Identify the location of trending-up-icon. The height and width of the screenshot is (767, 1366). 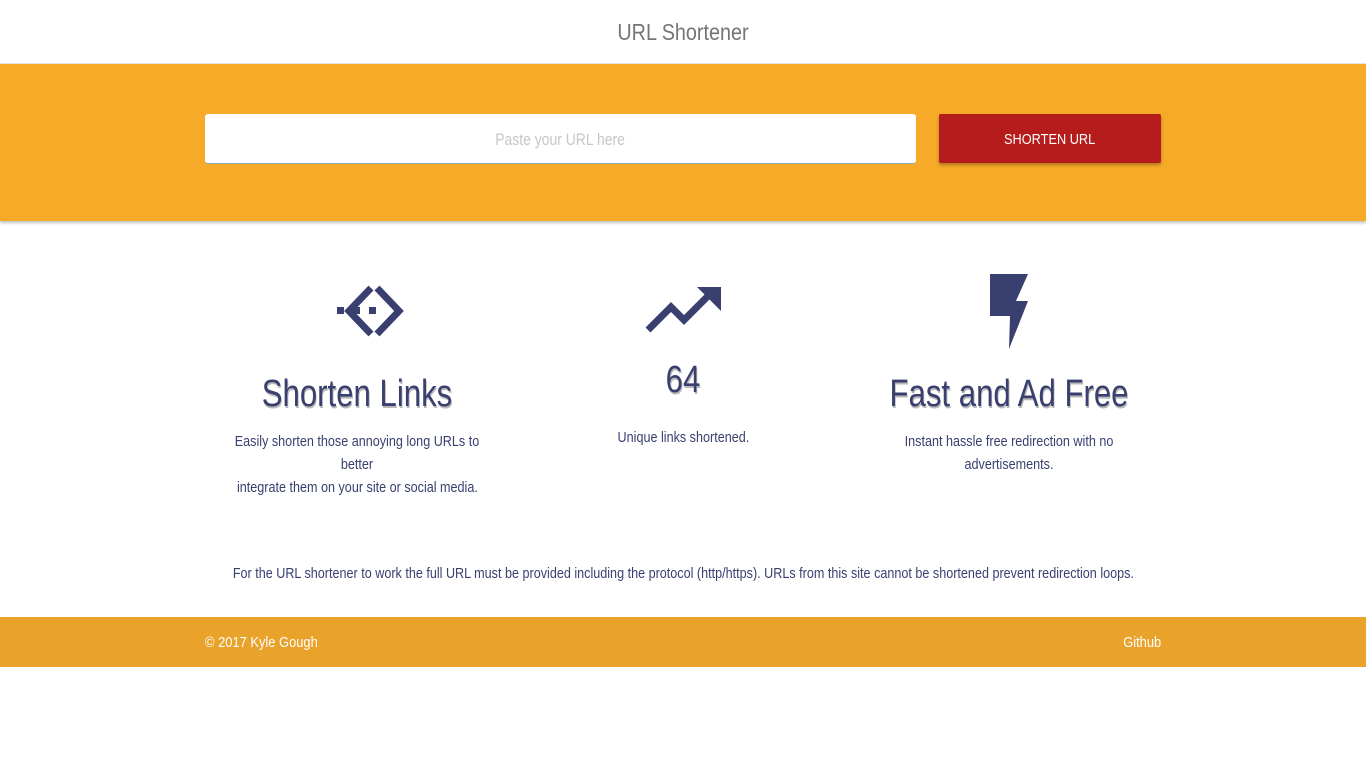
(683, 310).